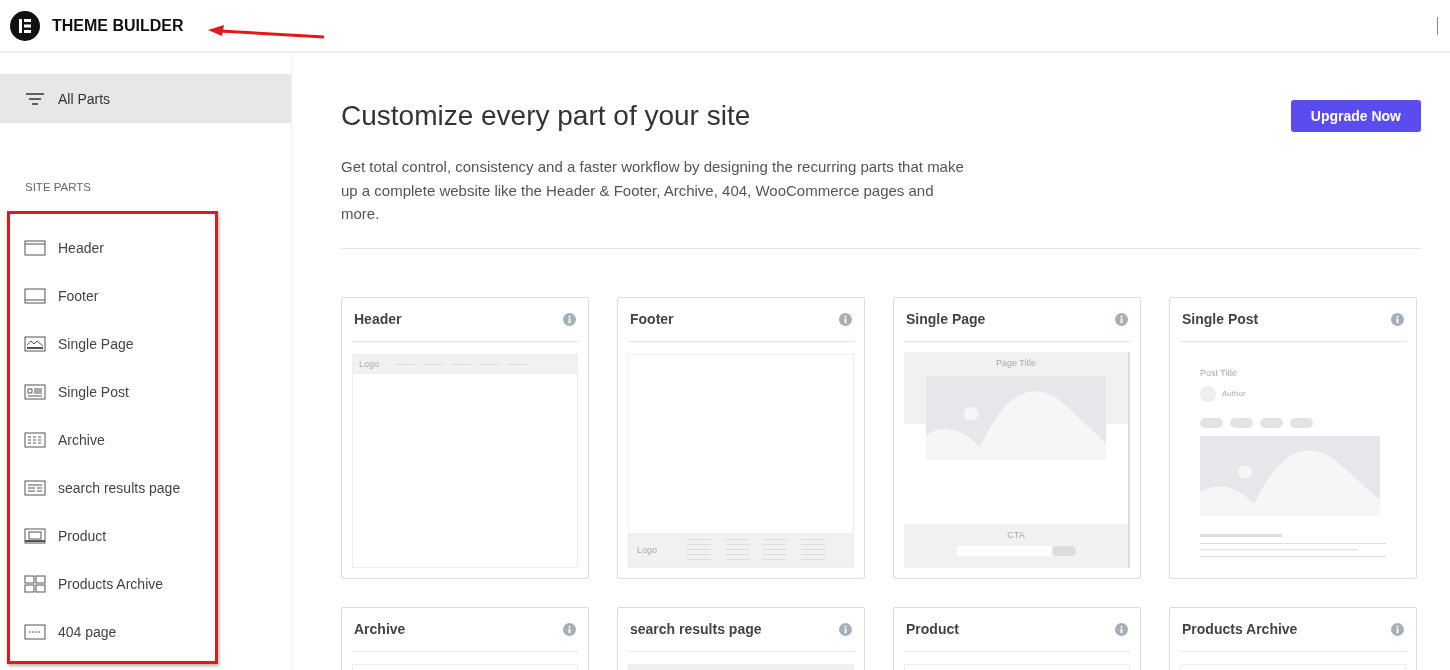 The width and height of the screenshot is (1450, 670). Describe the element at coordinates (1355, 116) in the screenshot. I see `upgrade-button: Upgrade Now` at that location.